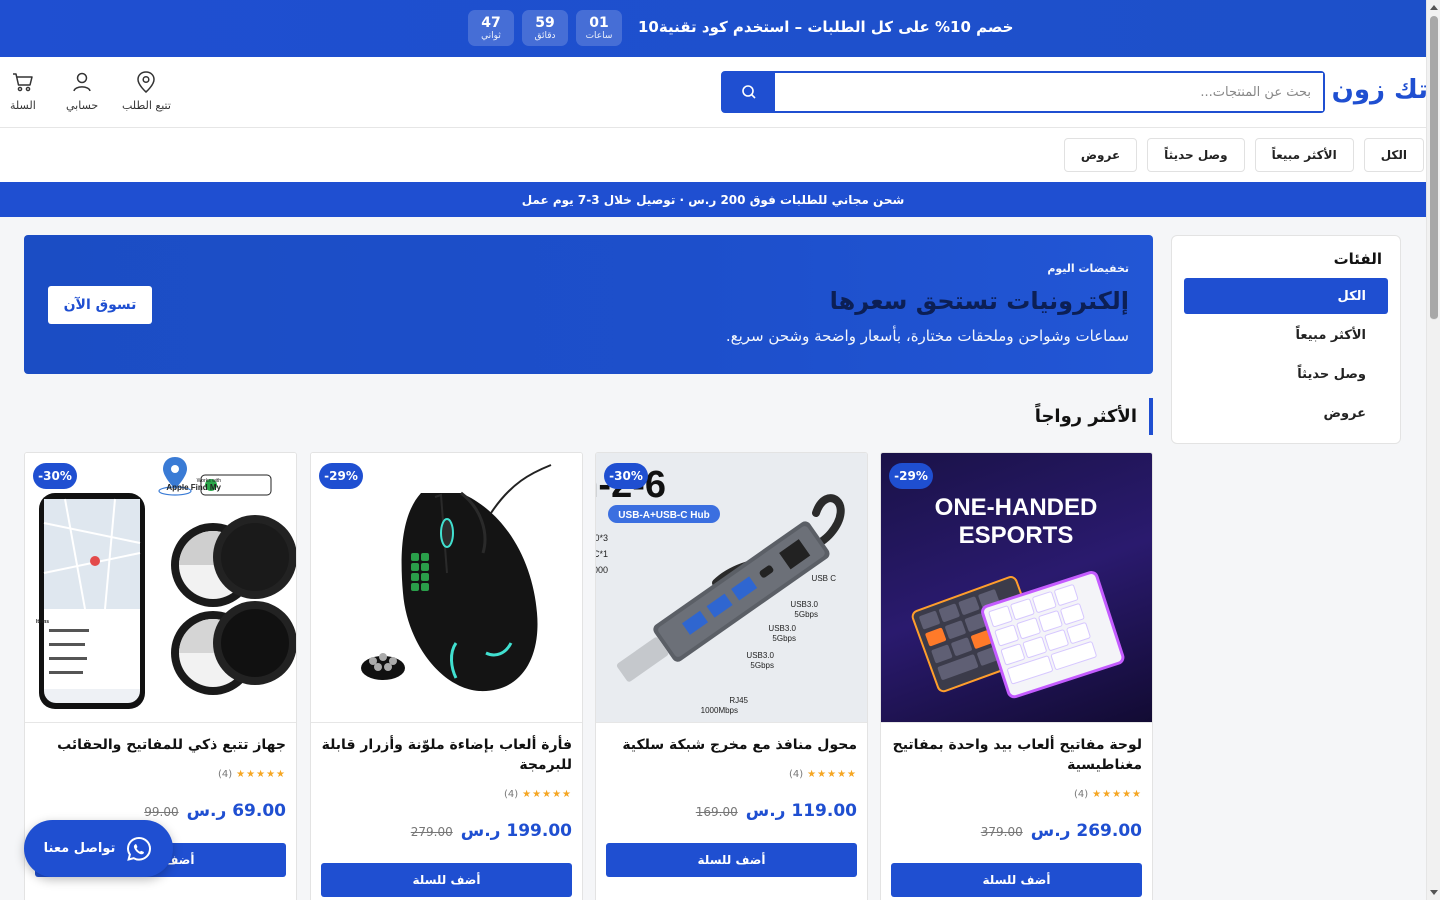  Describe the element at coordinates (1026, 416) in the screenshot. I see `section-title: الأكثر رواجاً` at that location.